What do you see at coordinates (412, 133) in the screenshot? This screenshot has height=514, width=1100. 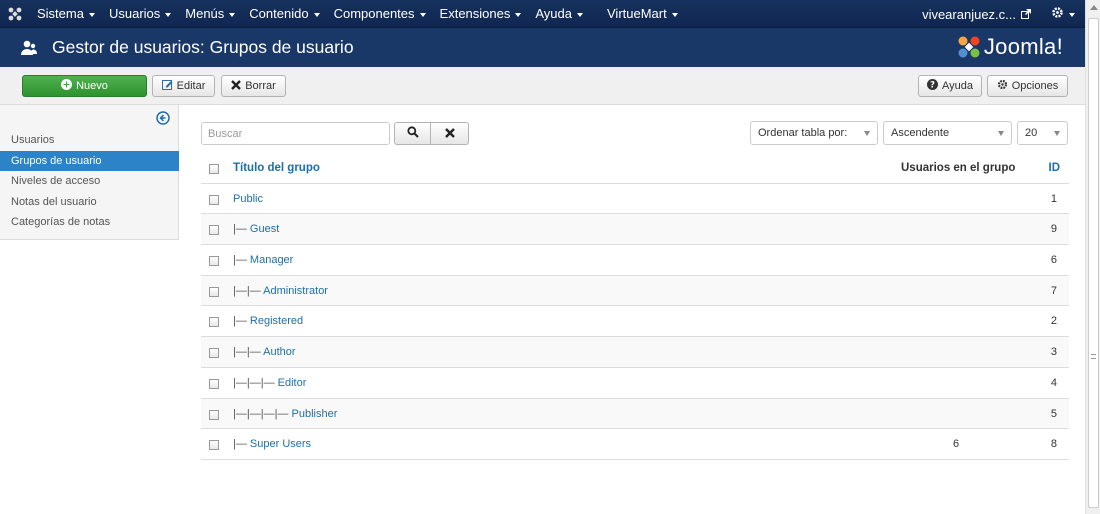 I see `search-button` at bounding box center [412, 133].